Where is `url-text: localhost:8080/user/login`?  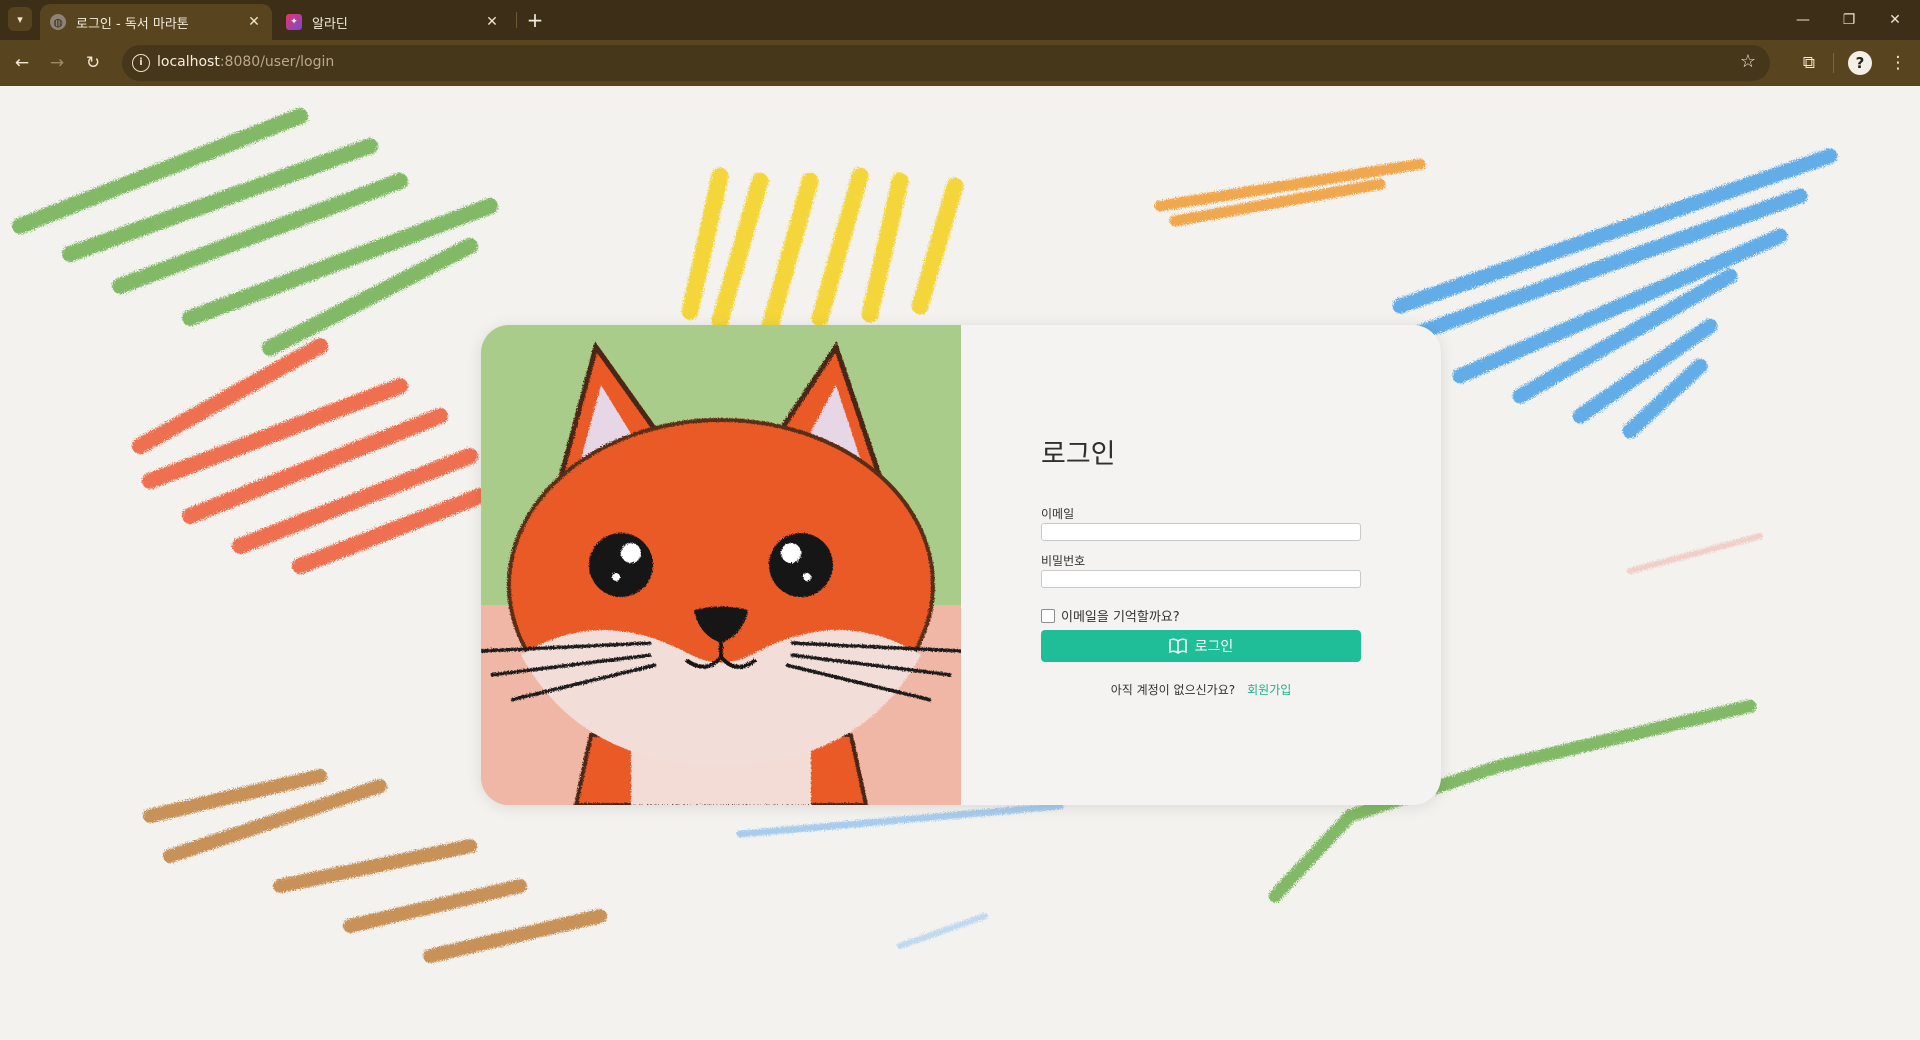
url-text: localhost:8080/user/login is located at coordinates (245, 62).